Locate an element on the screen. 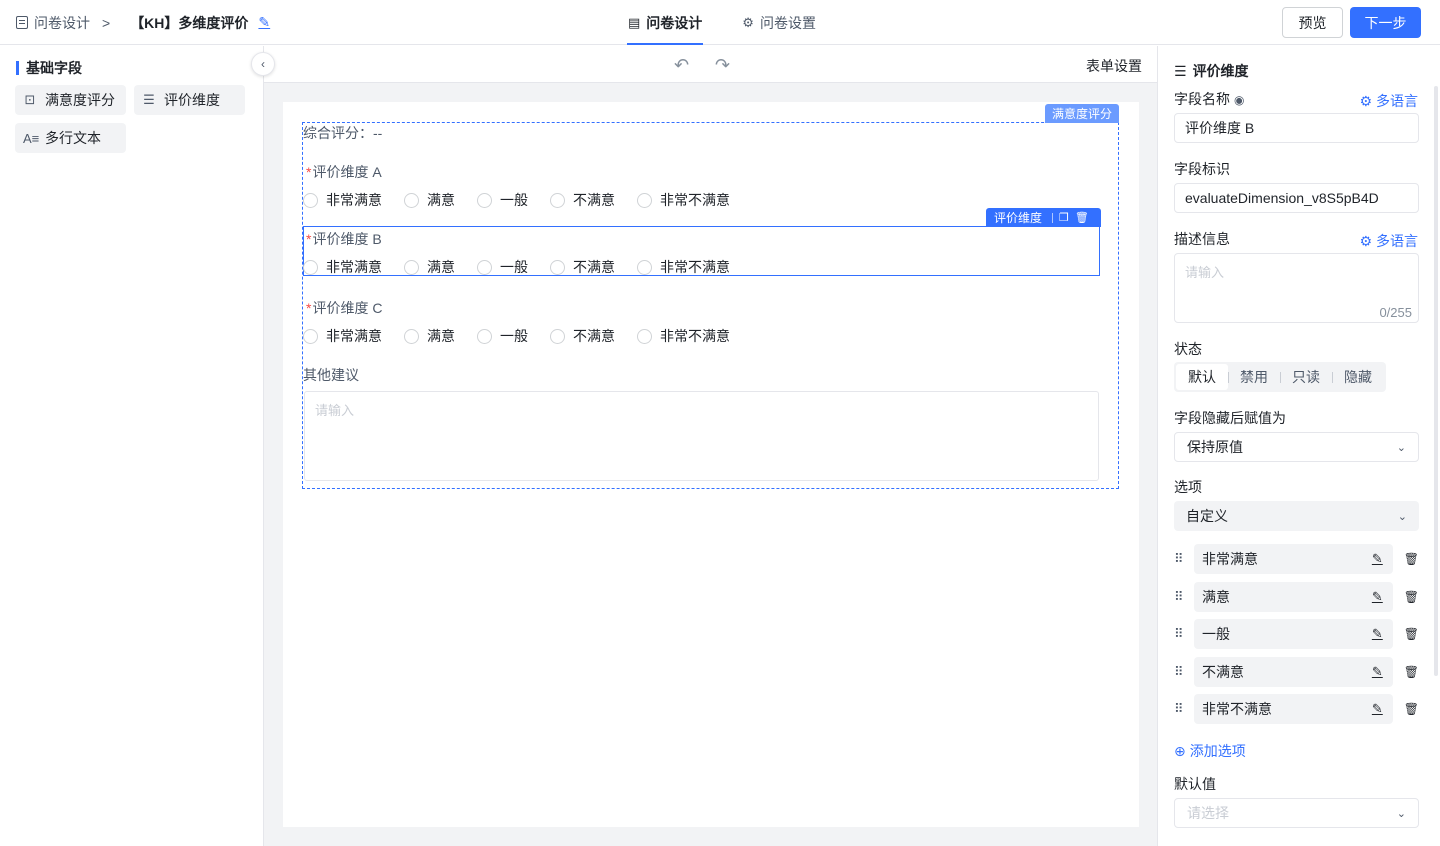 Image resolution: width=1440 pixels, height=846 pixels. selected-field-tag: 评价维度 is located at coordinates (1018, 218).